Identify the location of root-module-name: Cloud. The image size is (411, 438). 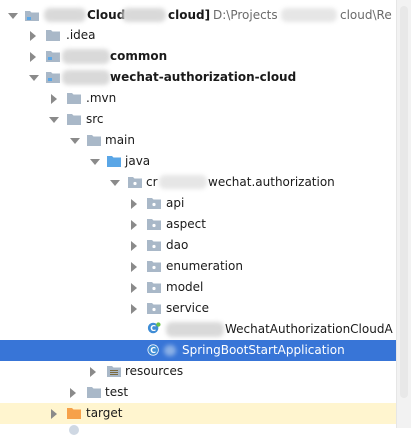
(106, 15).